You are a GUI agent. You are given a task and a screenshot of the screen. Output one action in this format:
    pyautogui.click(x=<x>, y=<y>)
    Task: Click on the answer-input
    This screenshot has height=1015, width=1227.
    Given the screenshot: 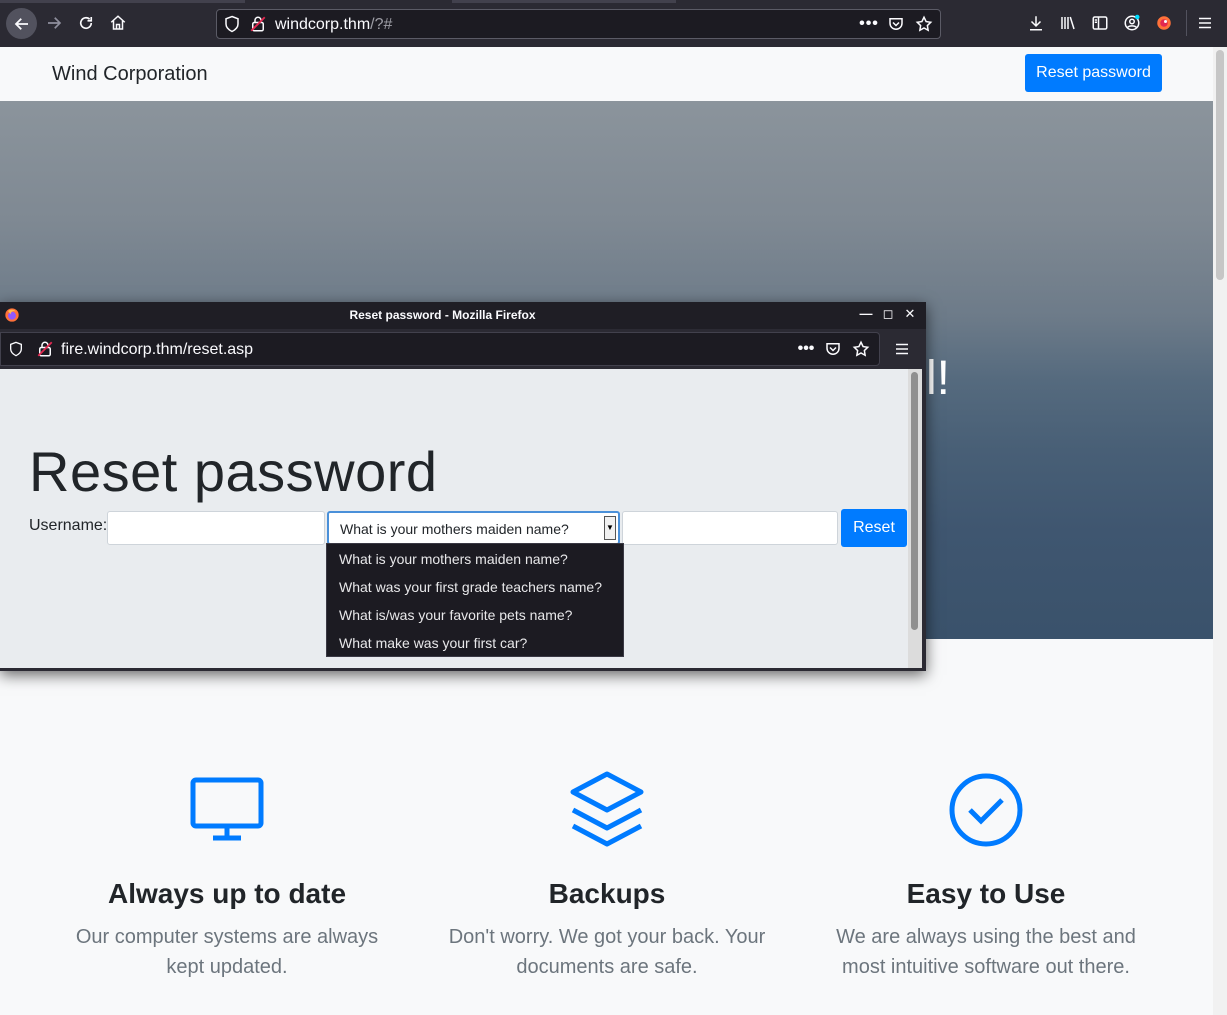 What is the action you would take?
    pyautogui.click(x=730, y=528)
    